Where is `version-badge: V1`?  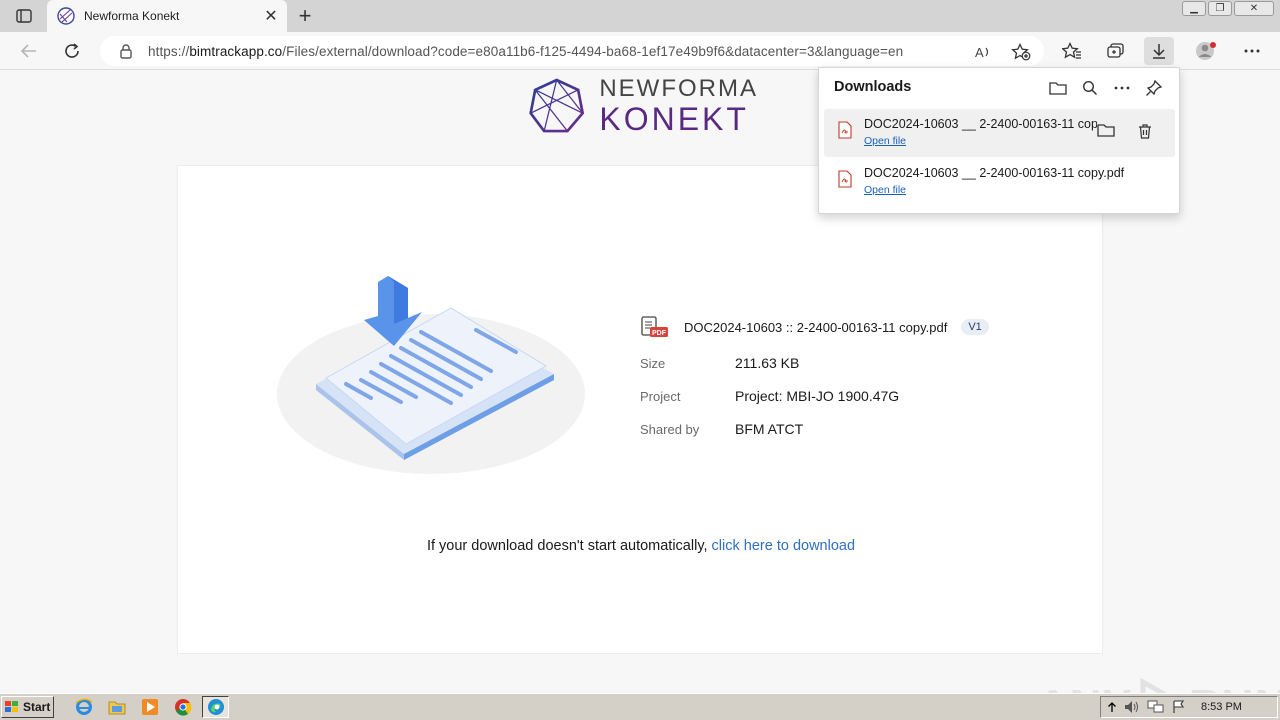
version-badge: V1 is located at coordinates (975, 327).